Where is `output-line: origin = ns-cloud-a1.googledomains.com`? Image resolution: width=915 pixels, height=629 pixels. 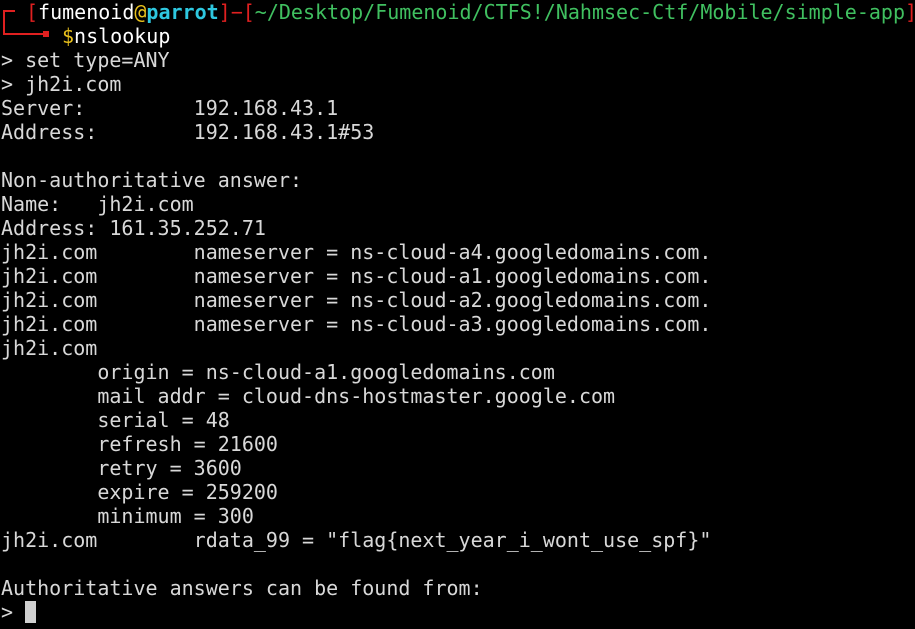 output-line: origin = ns-cloud-a1.googledomains.com is located at coordinates (278, 372).